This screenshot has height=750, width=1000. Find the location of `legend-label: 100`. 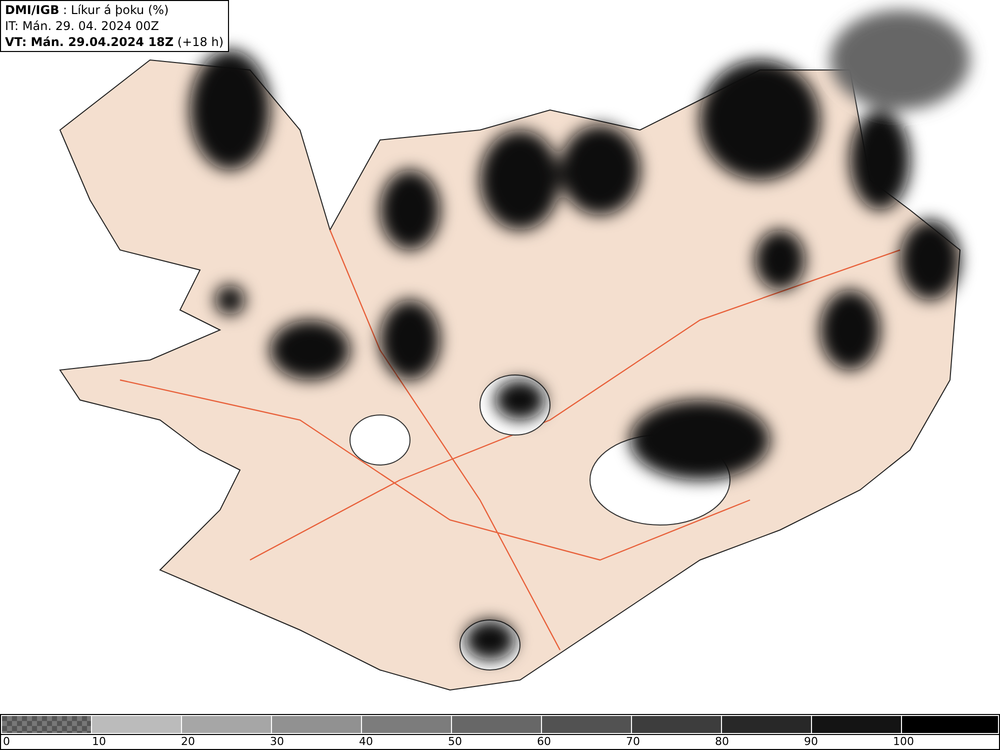

legend-label: 100 is located at coordinates (903, 742).